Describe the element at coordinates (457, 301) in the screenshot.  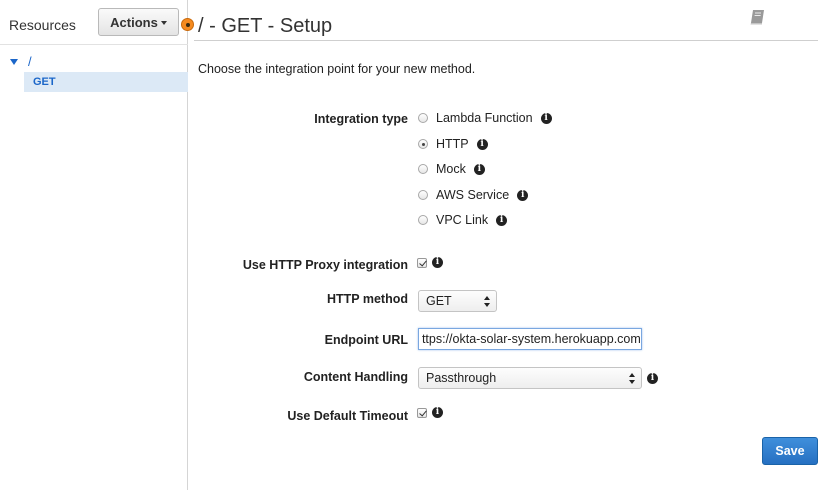
I see `http-method-select: GET` at that location.